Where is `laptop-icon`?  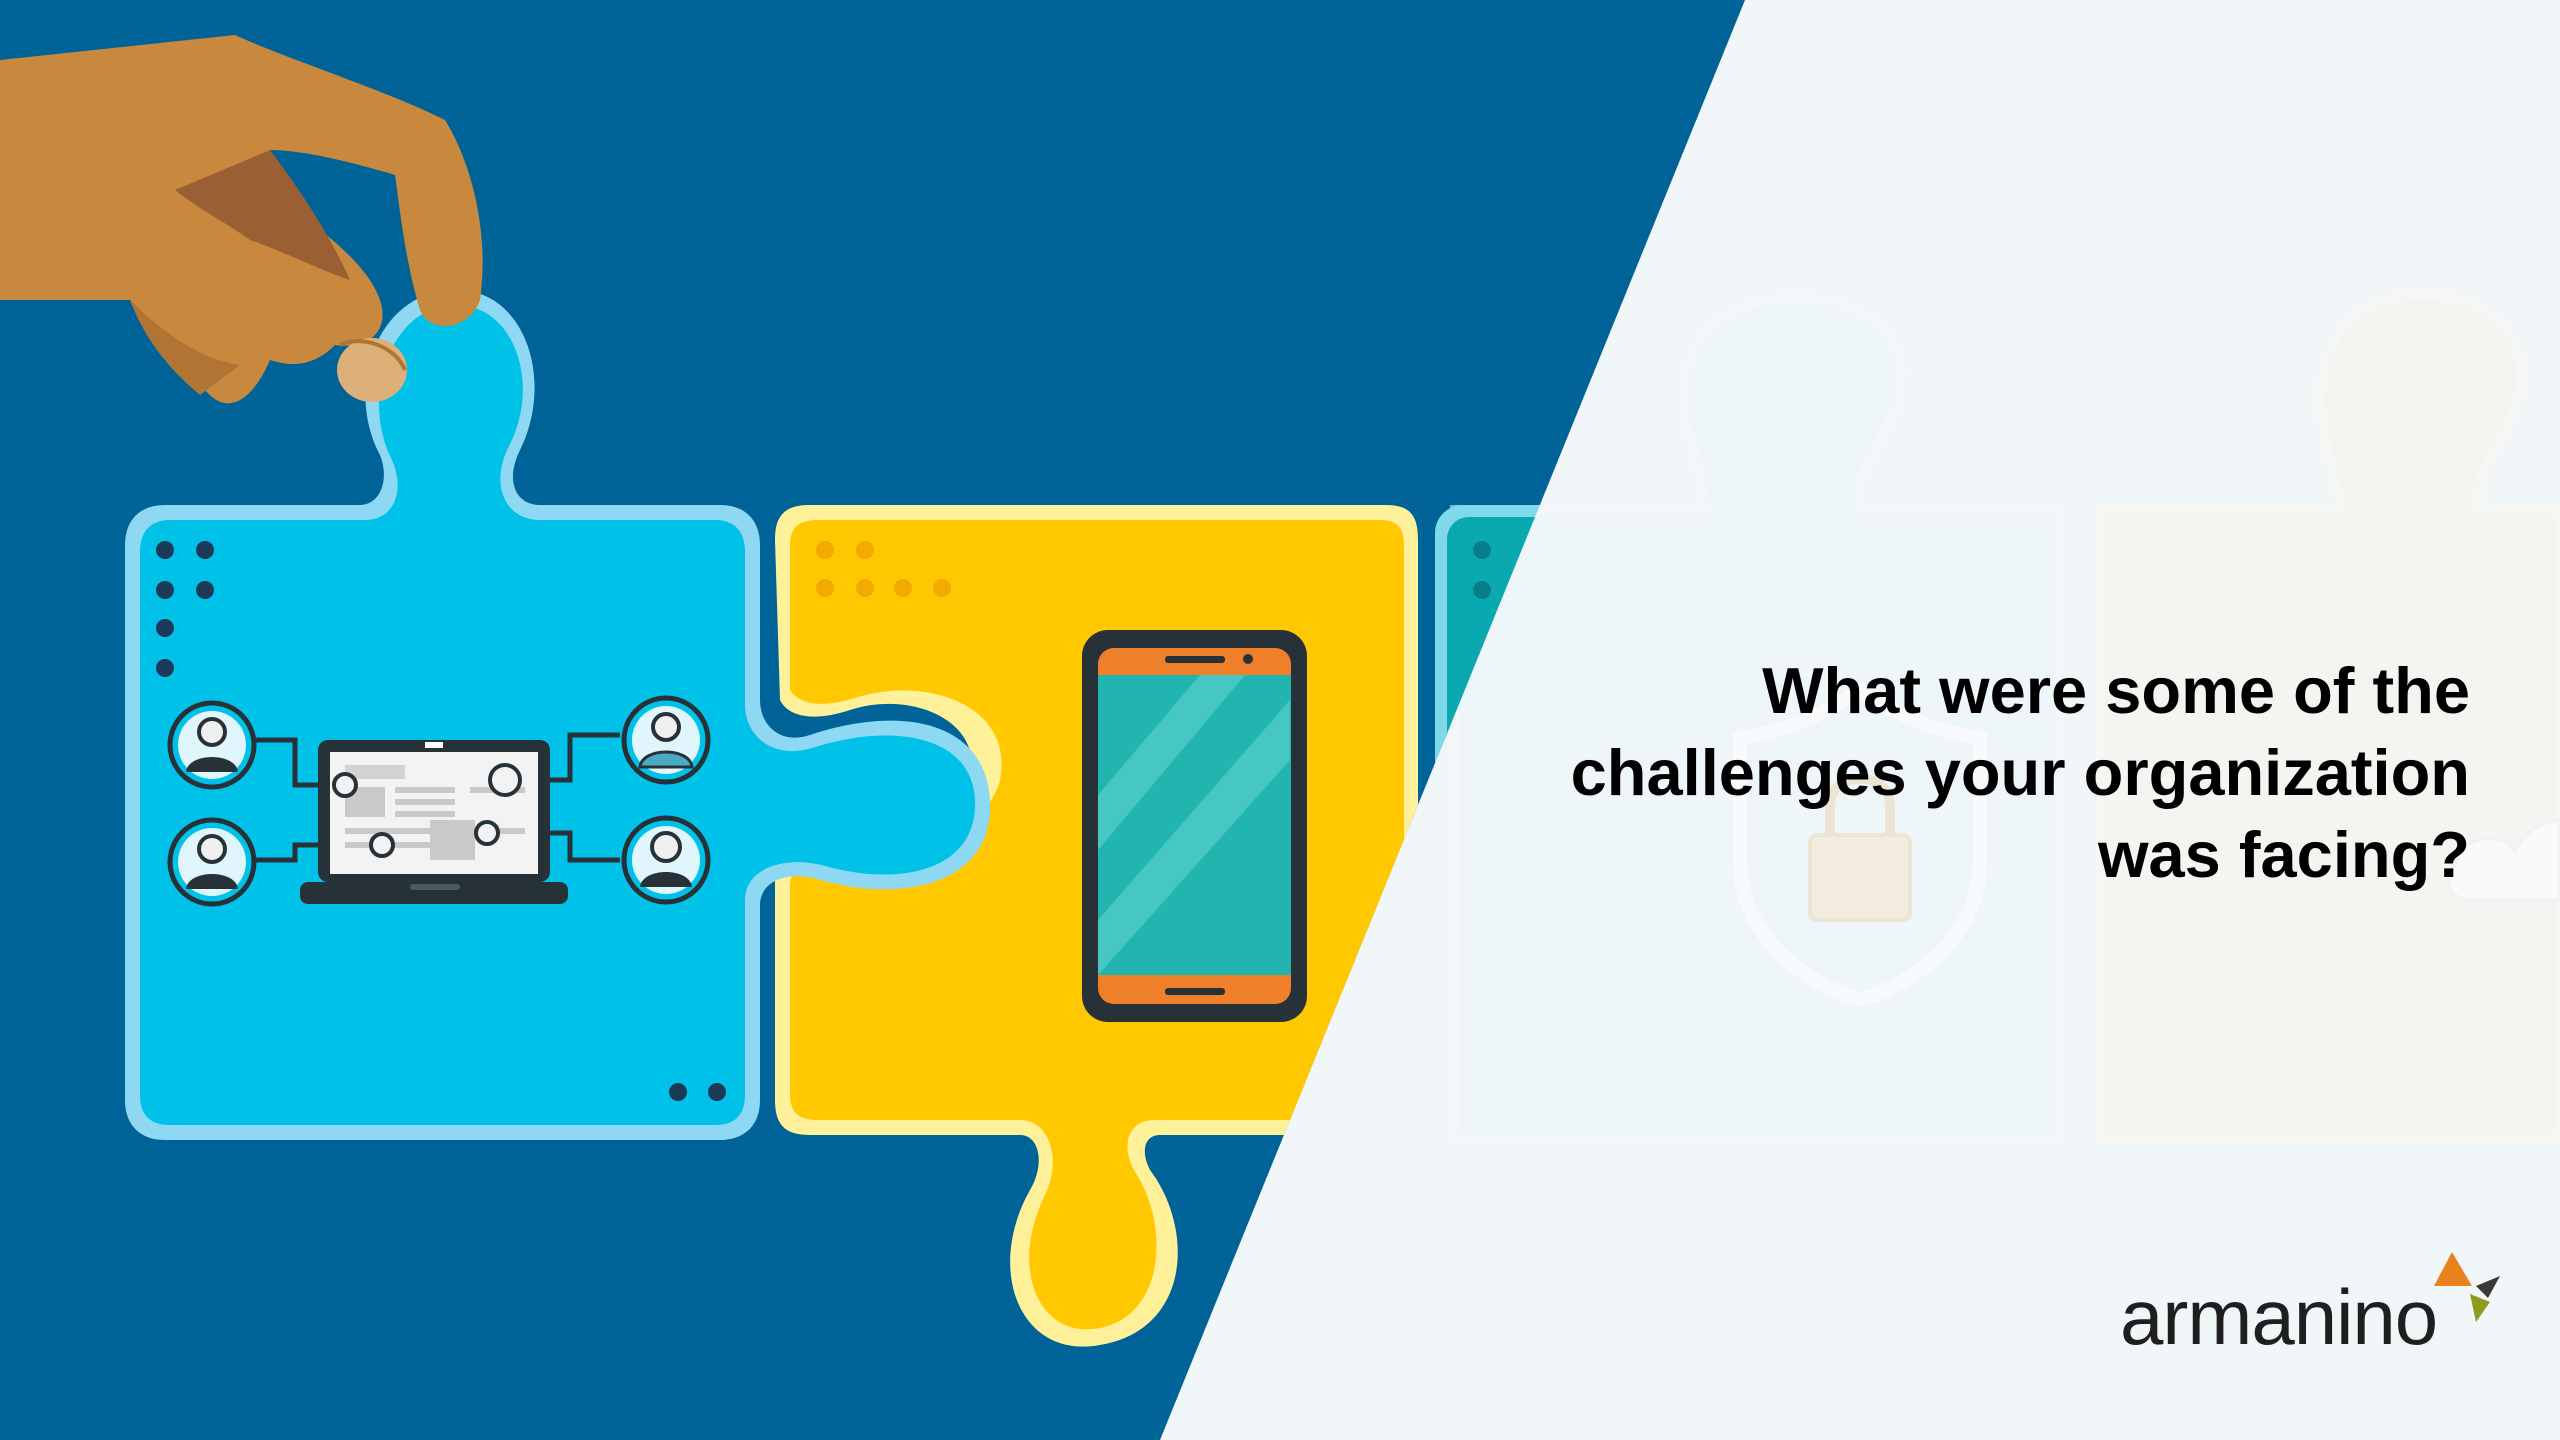
laptop-icon is located at coordinates (434, 822).